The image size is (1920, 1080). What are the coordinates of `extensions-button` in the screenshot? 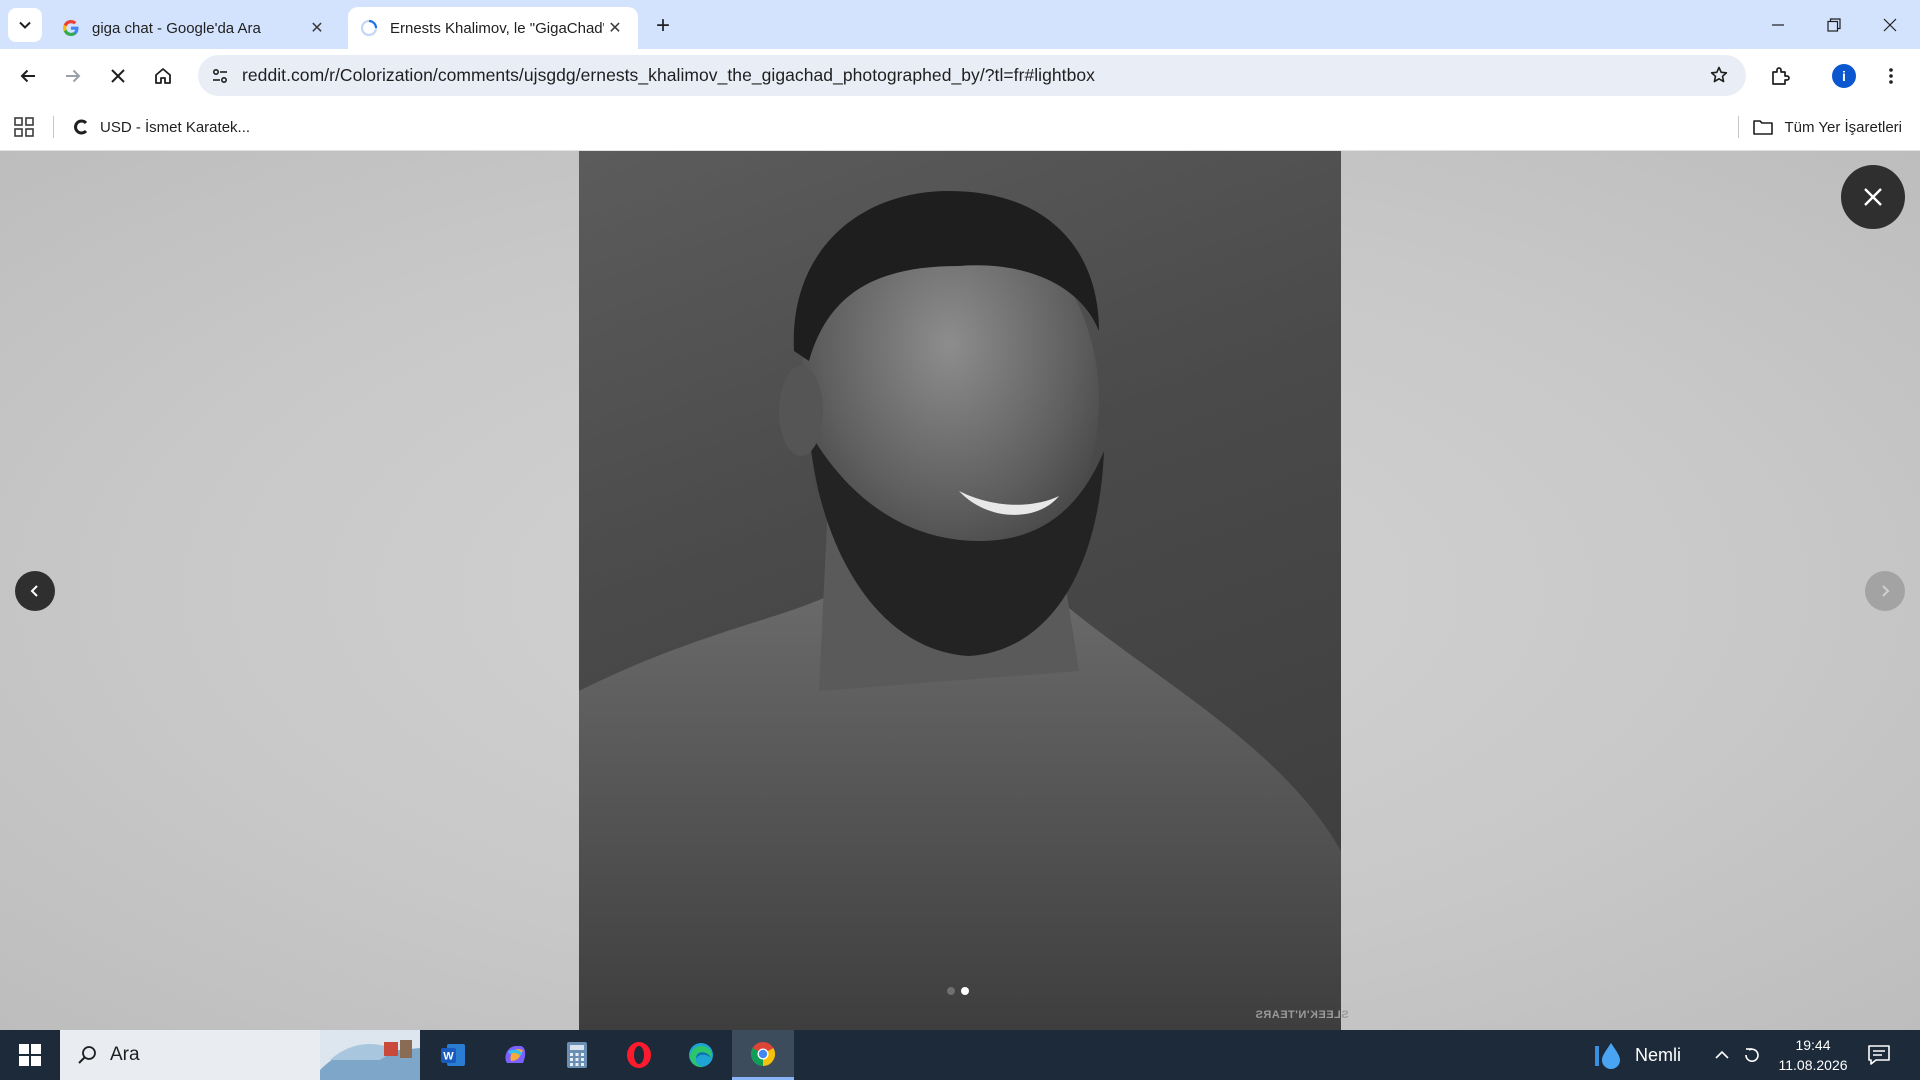 It's located at (1780, 76).